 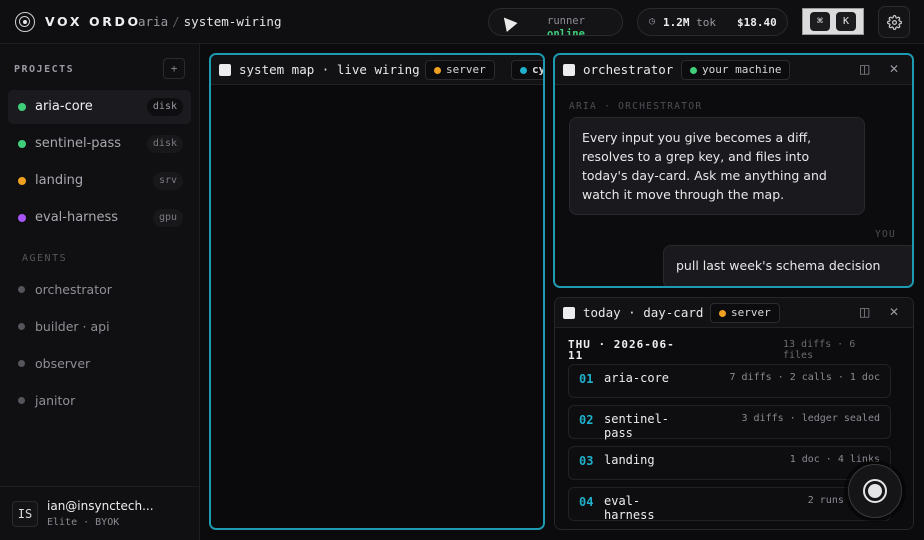 I want to click on assistant-orb-button, so click(x=875, y=491).